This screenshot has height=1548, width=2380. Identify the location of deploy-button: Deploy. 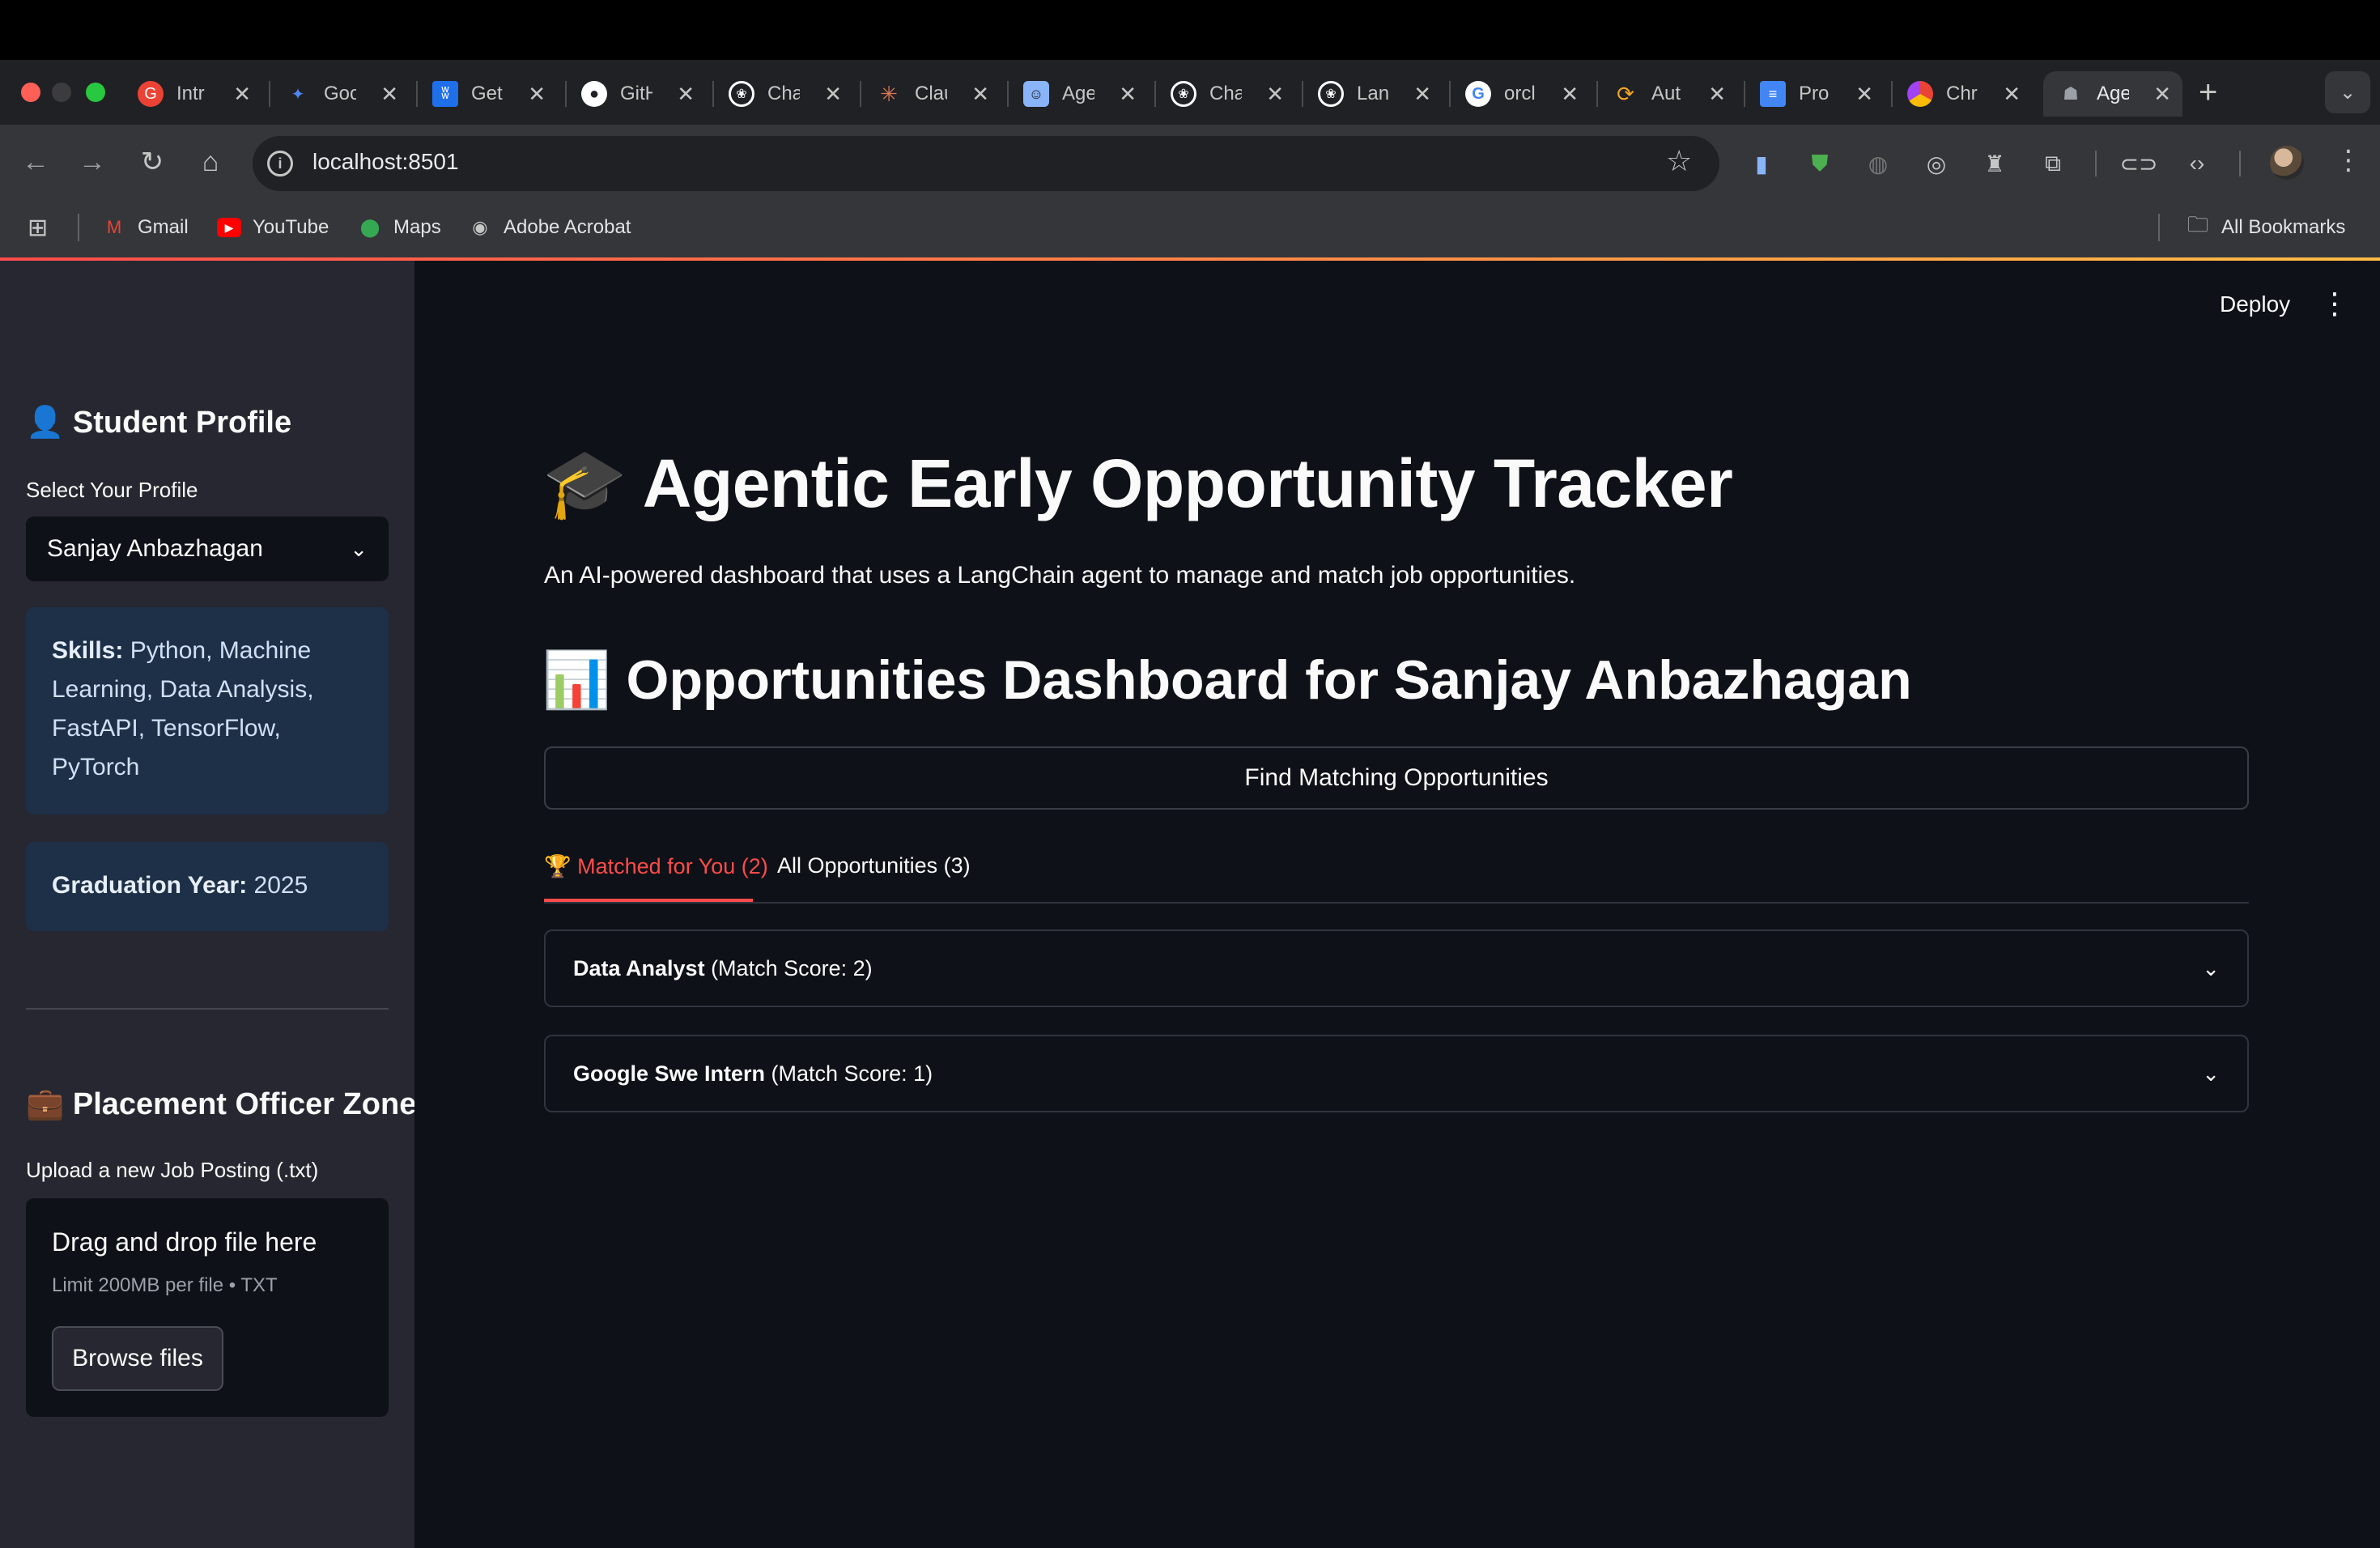
(2255, 304).